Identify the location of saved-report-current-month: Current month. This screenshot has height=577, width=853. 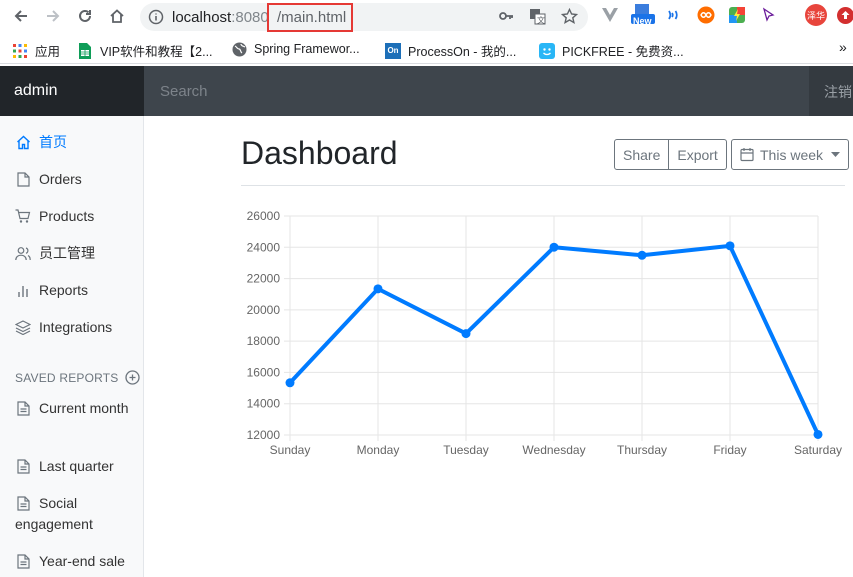
(75, 408).